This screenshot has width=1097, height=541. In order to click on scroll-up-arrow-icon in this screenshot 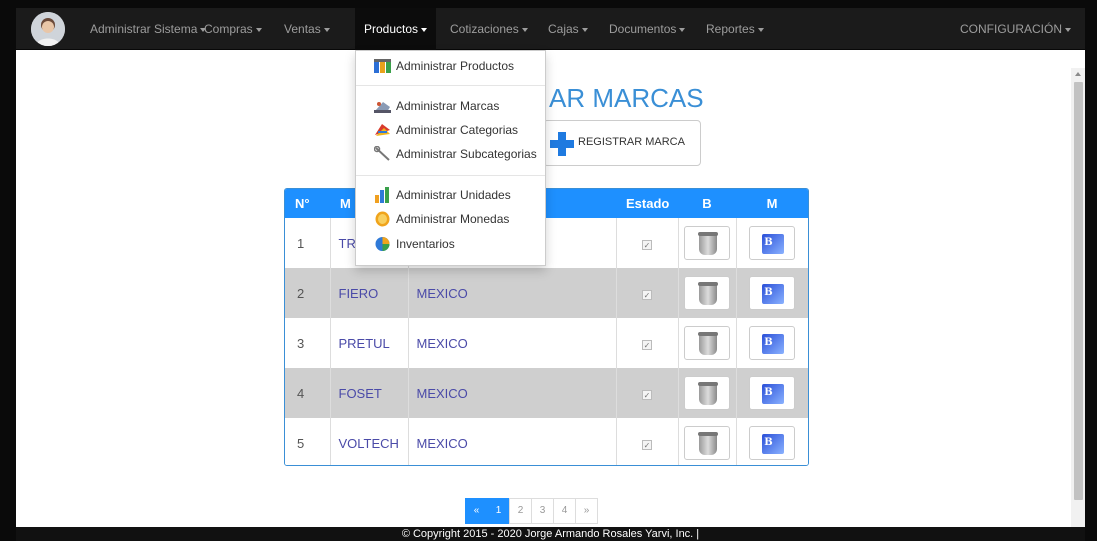, I will do `click(1078, 74)`.